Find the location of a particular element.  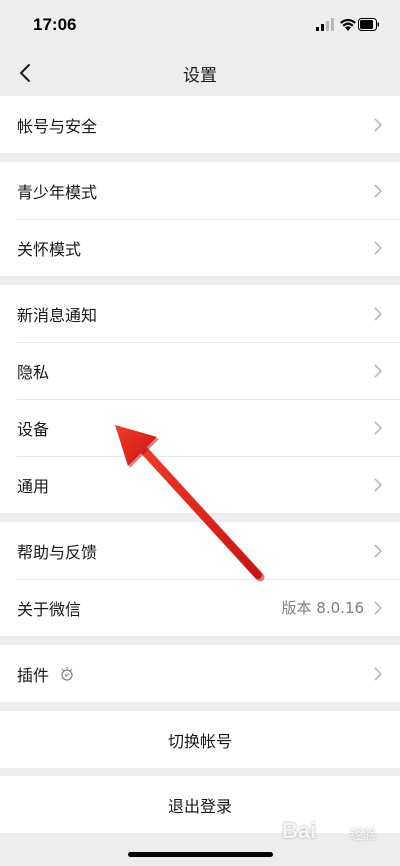

switch-account-group: 切换帐号 is located at coordinates (200, 739).